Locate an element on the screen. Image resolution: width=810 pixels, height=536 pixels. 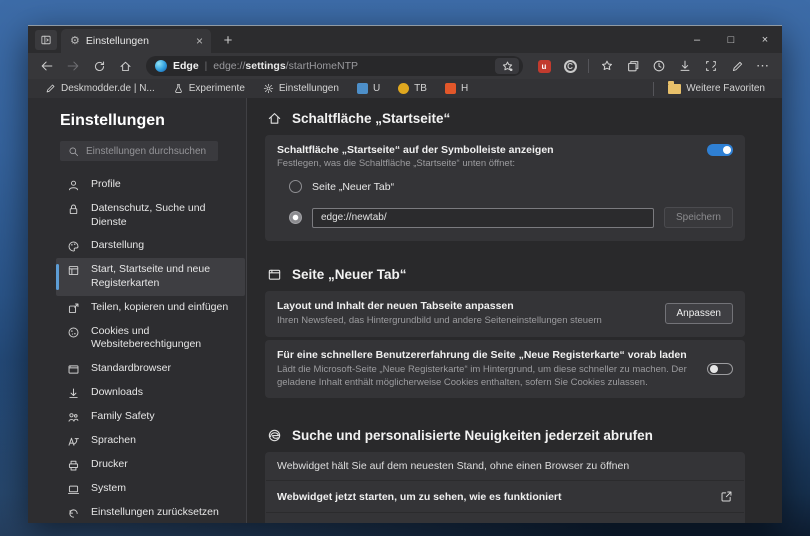
extension-red-icon: u is located at coordinates (544, 66).